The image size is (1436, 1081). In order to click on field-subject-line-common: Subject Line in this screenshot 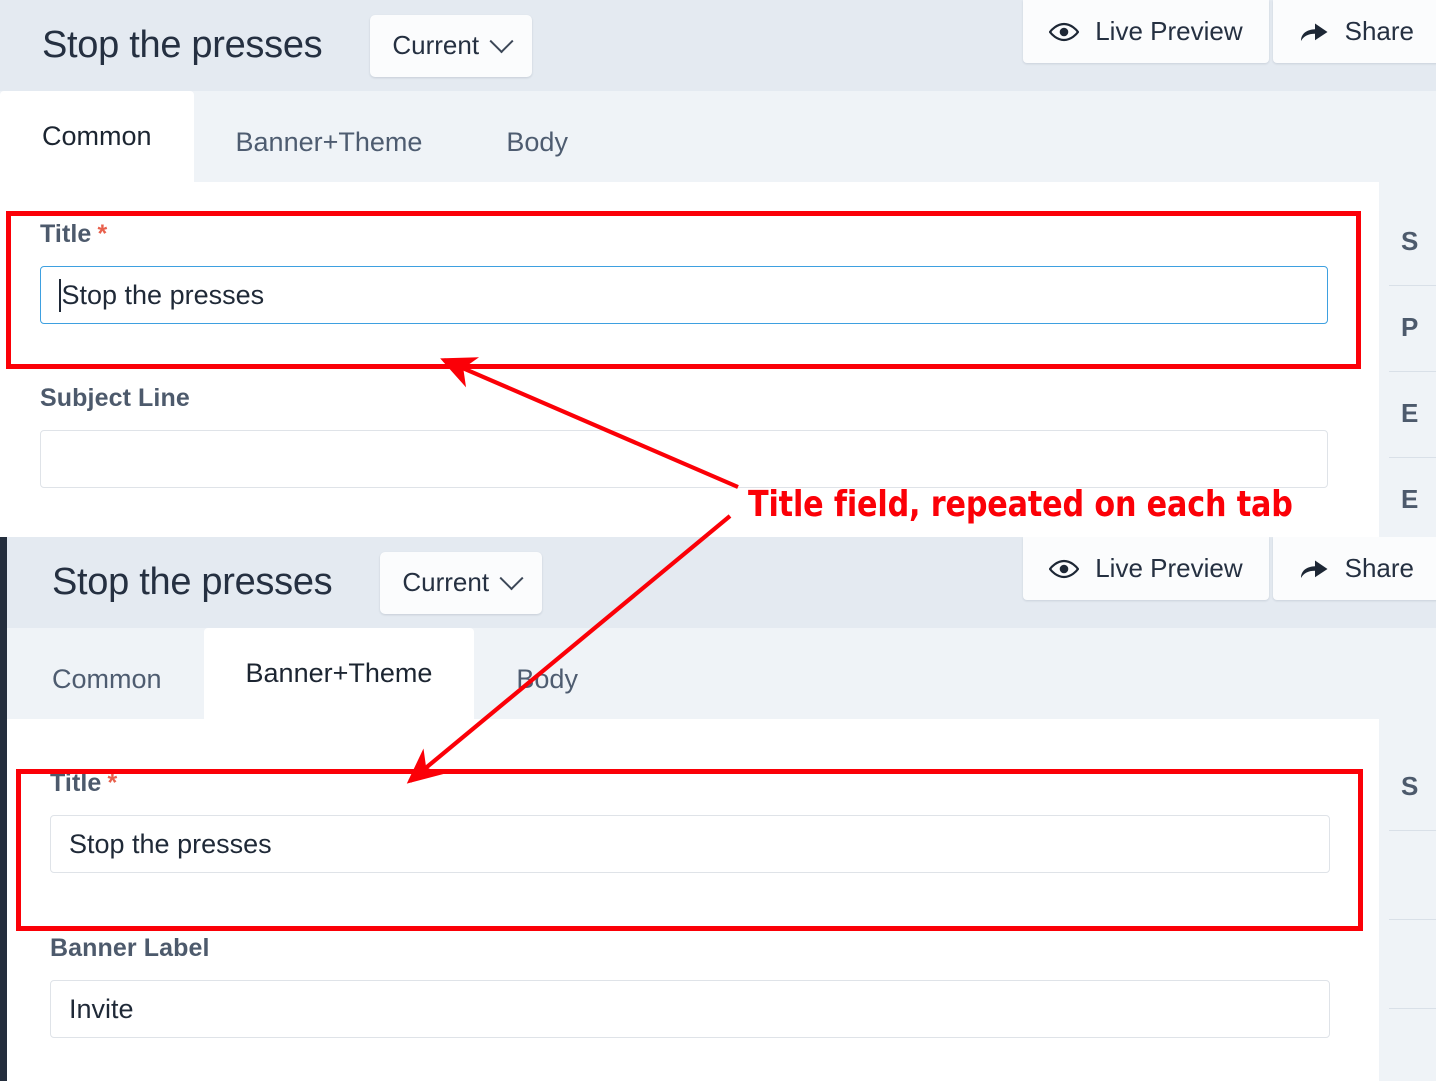, I will do `click(689, 436)`.